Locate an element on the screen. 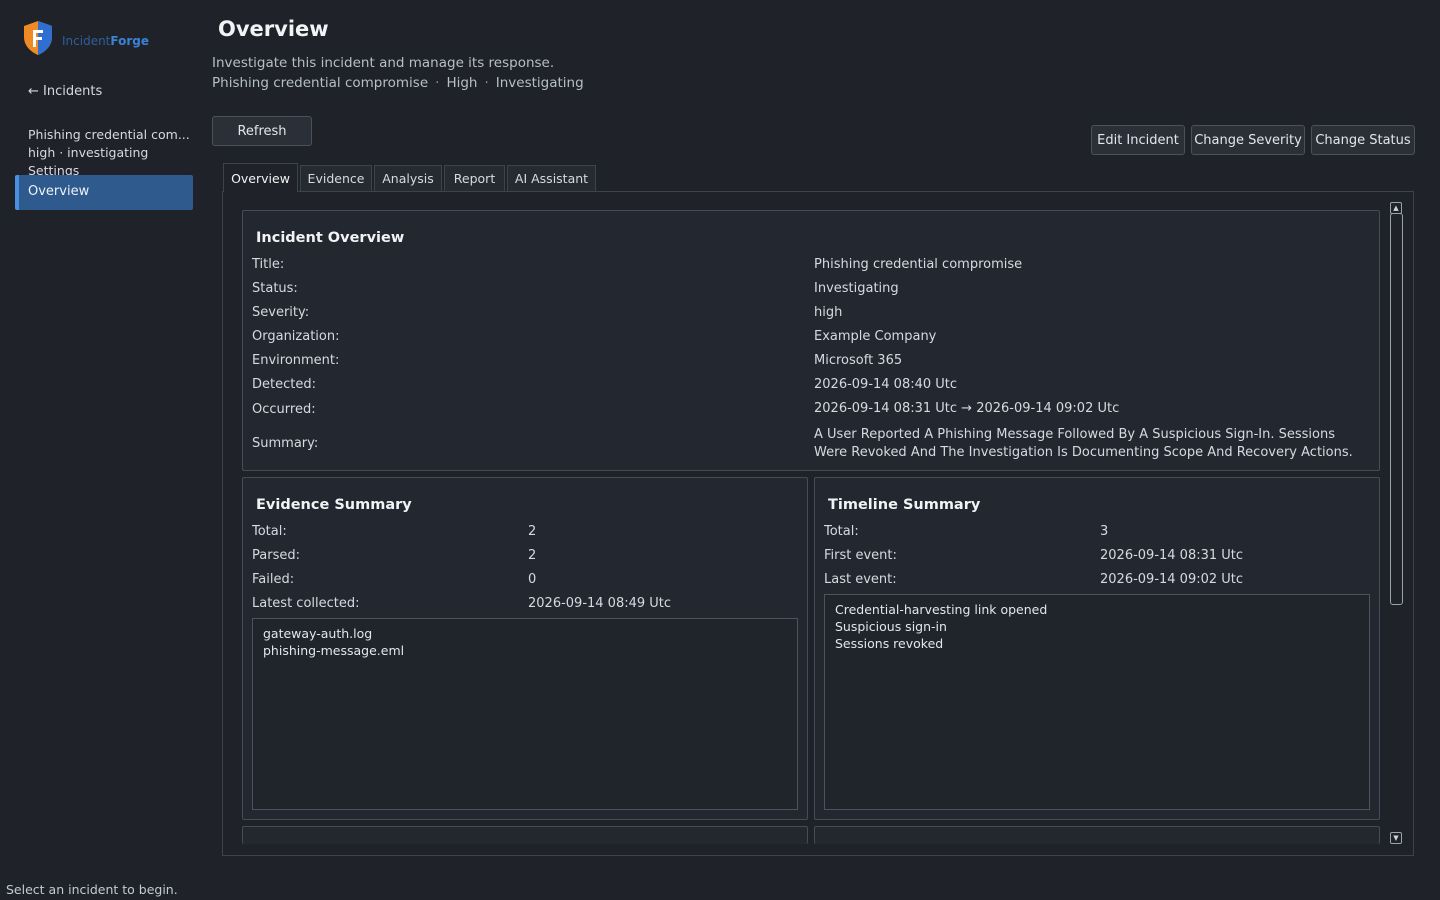  timeline-value-total: 3 is located at coordinates (1104, 531).